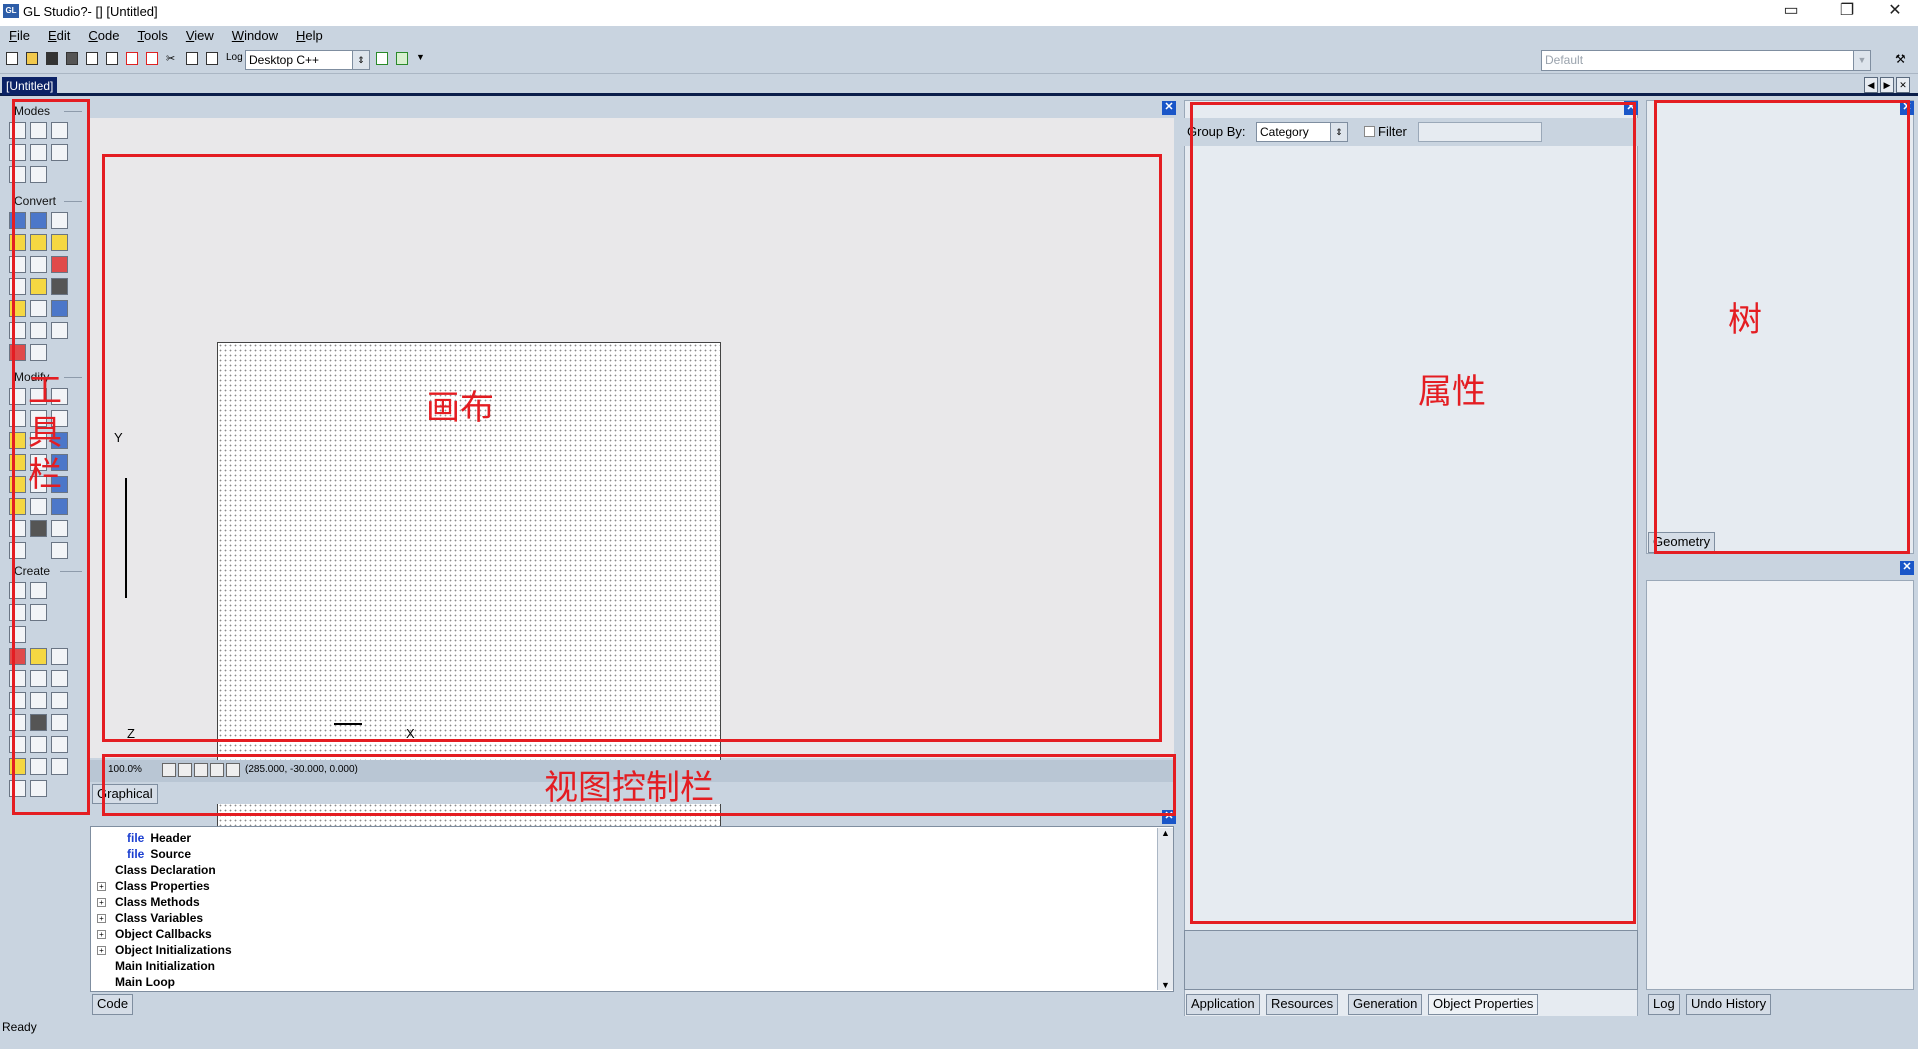  I want to click on canvas-panel-header, so click(632, 108).